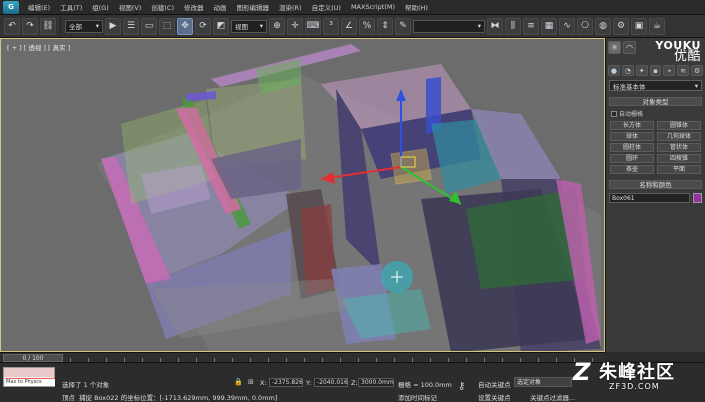 The width and height of the screenshot is (705, 402). Describe the element at coordinates (167, 26) in the screenshot. I see `window-crossing-icon: ⬚` at that location.